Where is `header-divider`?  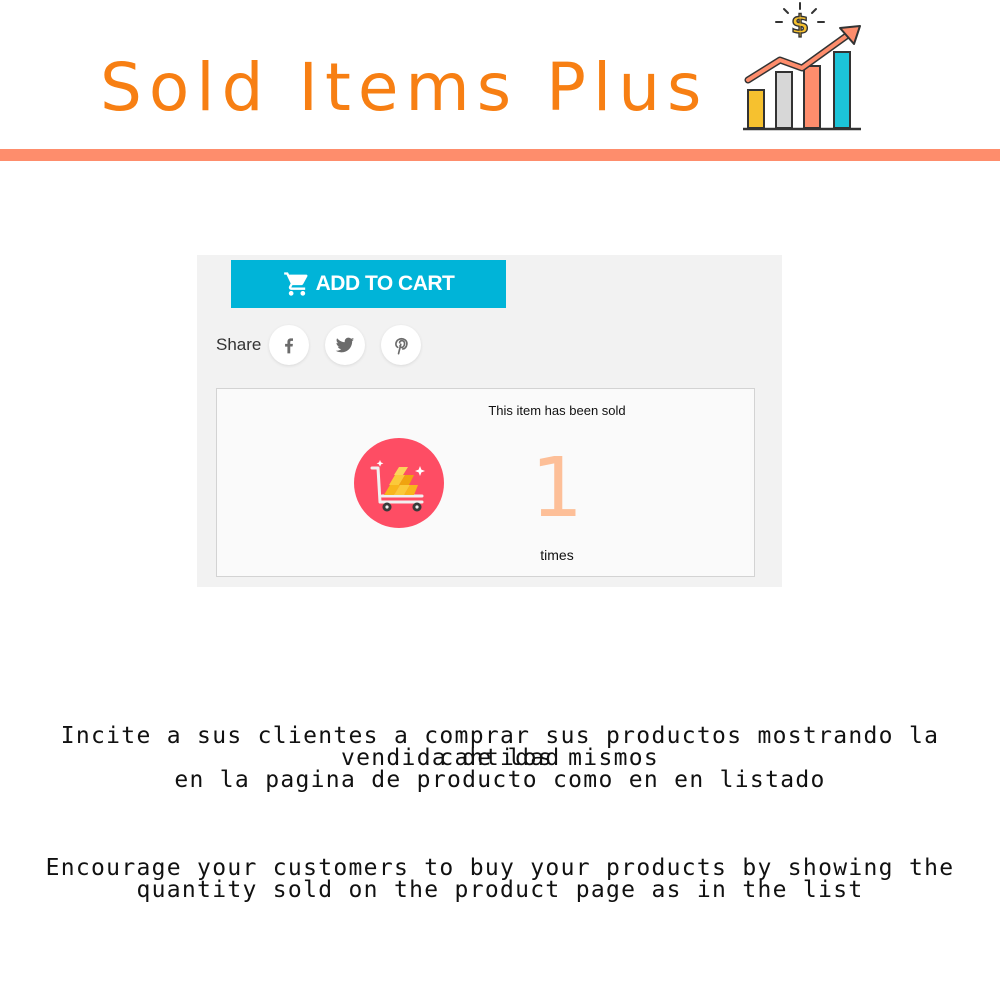
header-divider is located at coordinates (500, 155).